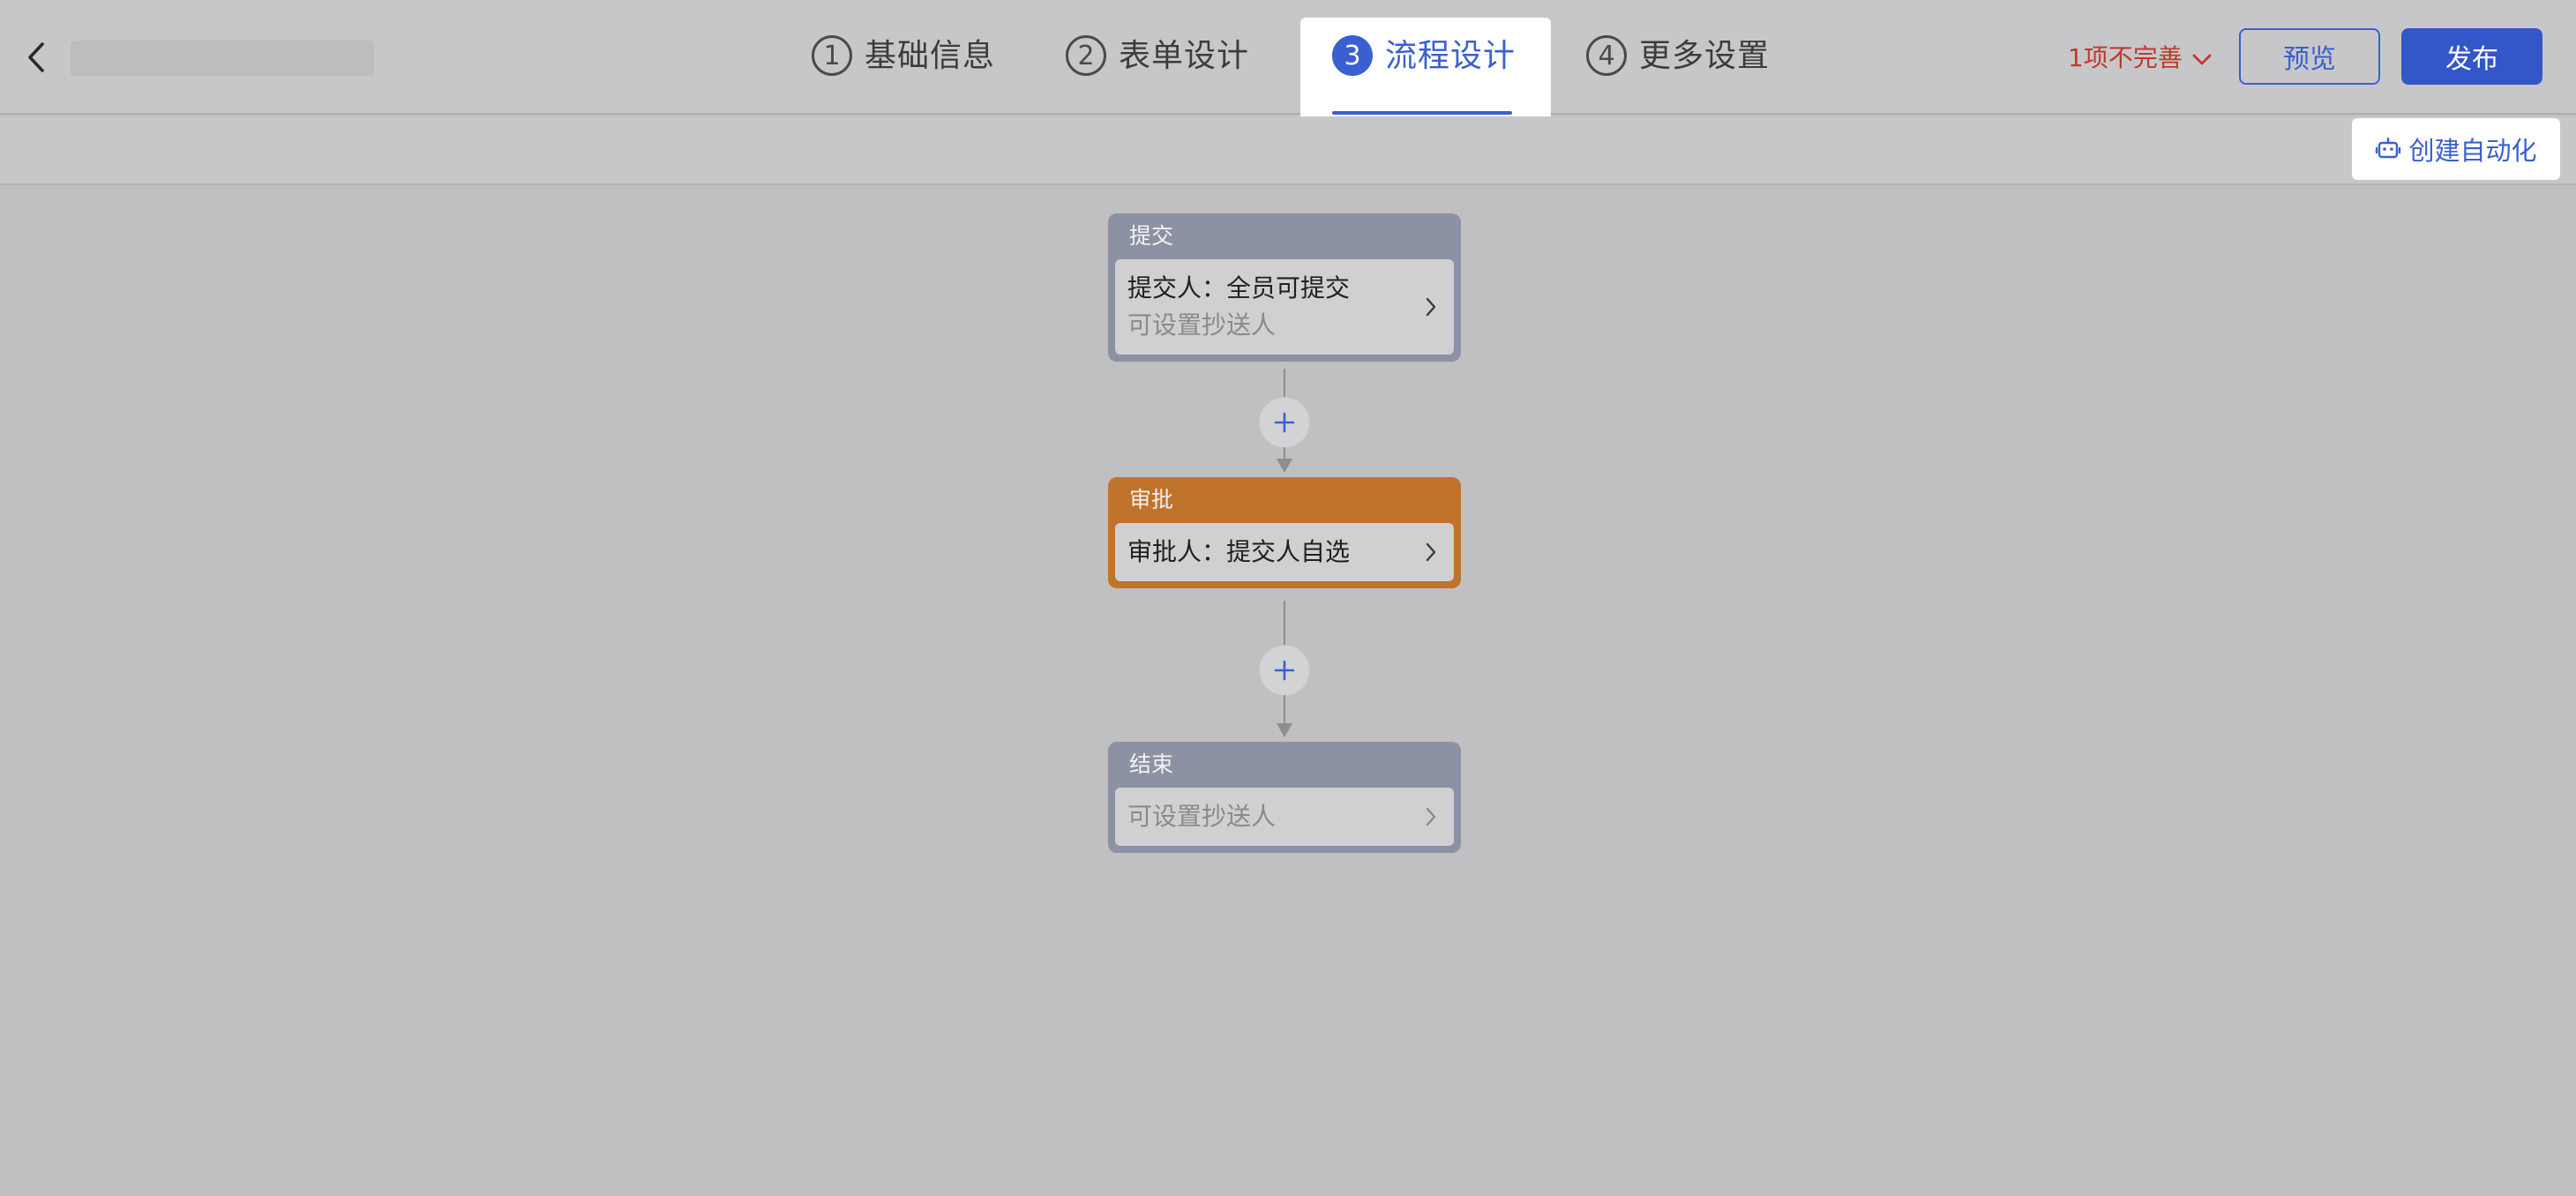 This screenshot has height=1196, width=2576. I want to click on step-number: 4, so click(1607, 55).